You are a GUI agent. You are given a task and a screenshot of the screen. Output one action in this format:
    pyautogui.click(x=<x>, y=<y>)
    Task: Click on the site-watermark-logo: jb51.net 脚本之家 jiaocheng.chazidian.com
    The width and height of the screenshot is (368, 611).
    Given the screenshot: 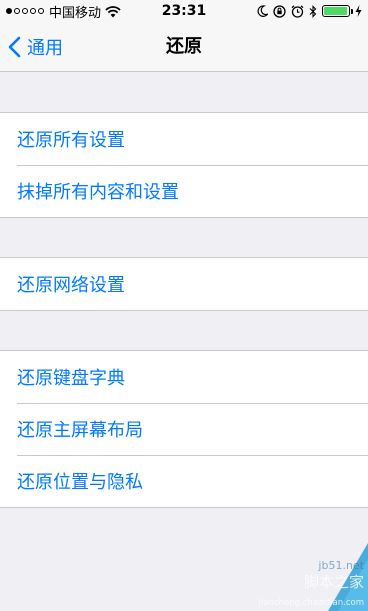 What is the action you would take?
    pyautogui.click(x=313, y=577)
    